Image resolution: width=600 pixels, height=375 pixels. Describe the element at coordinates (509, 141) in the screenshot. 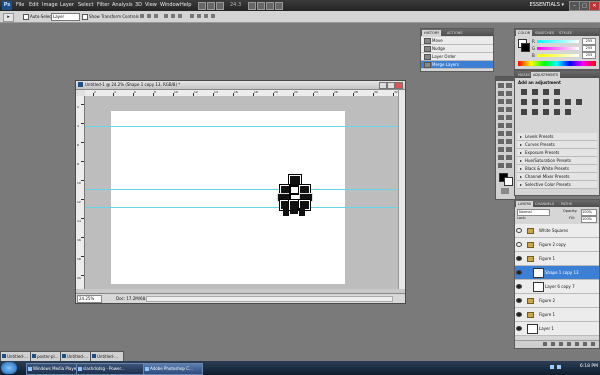

I see `type-tool-icon` at that location.